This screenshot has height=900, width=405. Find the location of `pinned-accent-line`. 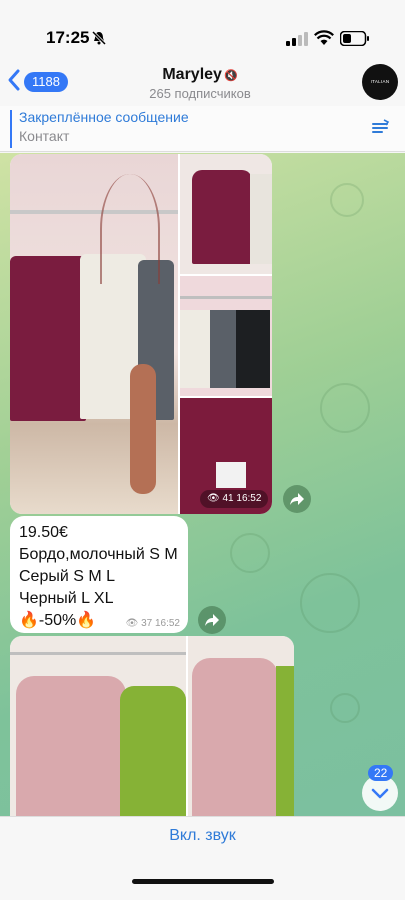

pinned-accent-line is located at coordinates (11, 129).